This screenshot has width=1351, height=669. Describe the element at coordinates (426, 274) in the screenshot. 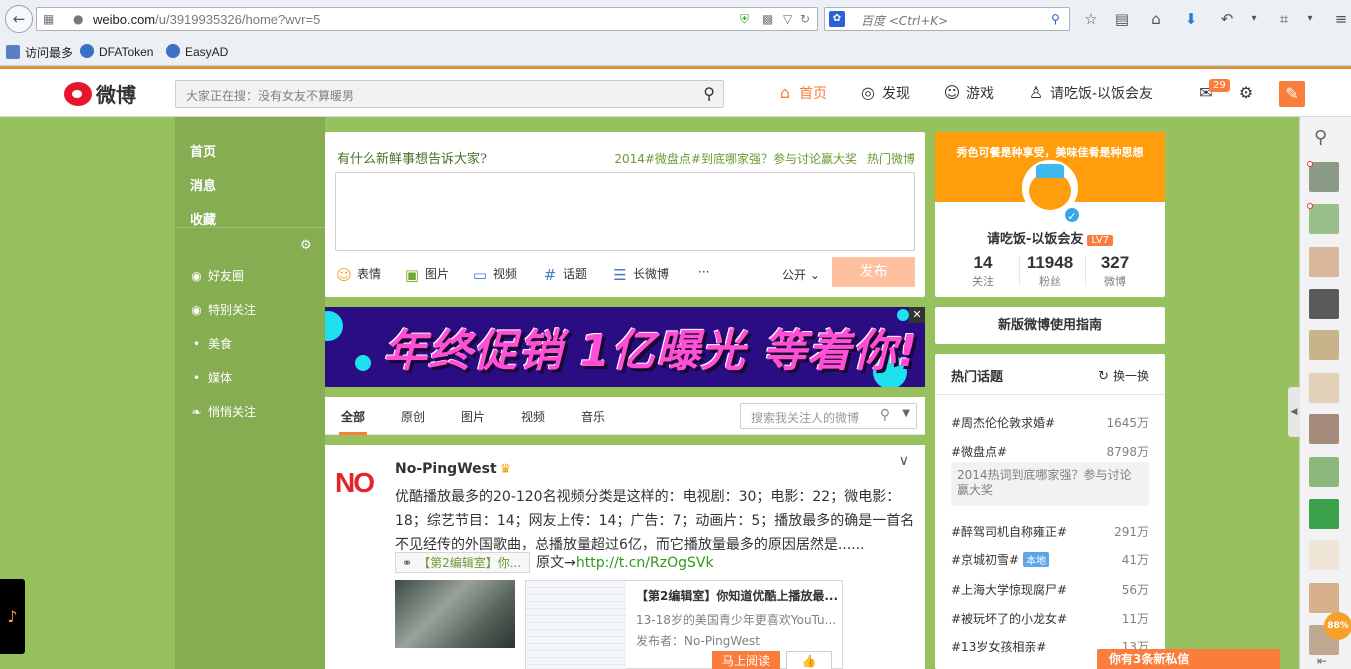

I see `image-button: ▣ 图片` at that location.